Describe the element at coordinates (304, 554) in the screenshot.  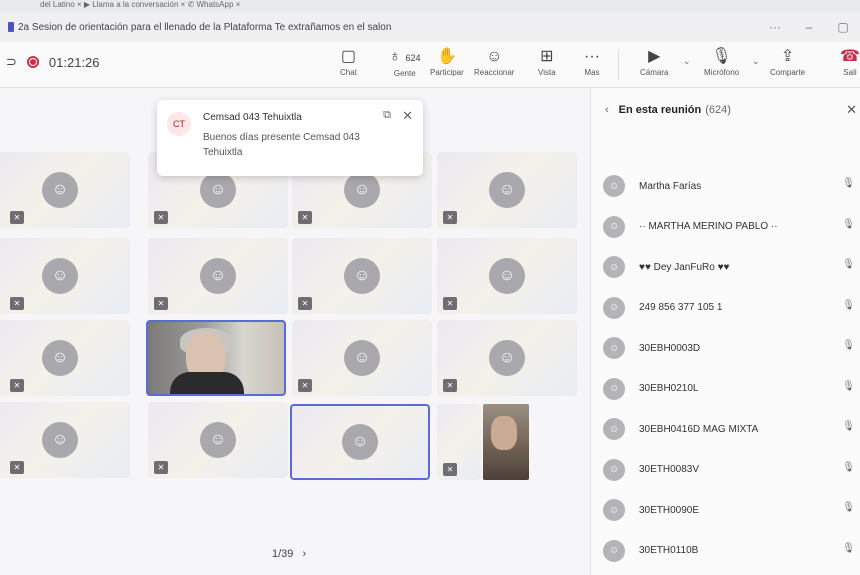
I see `next-page-icon: ›` at that location.